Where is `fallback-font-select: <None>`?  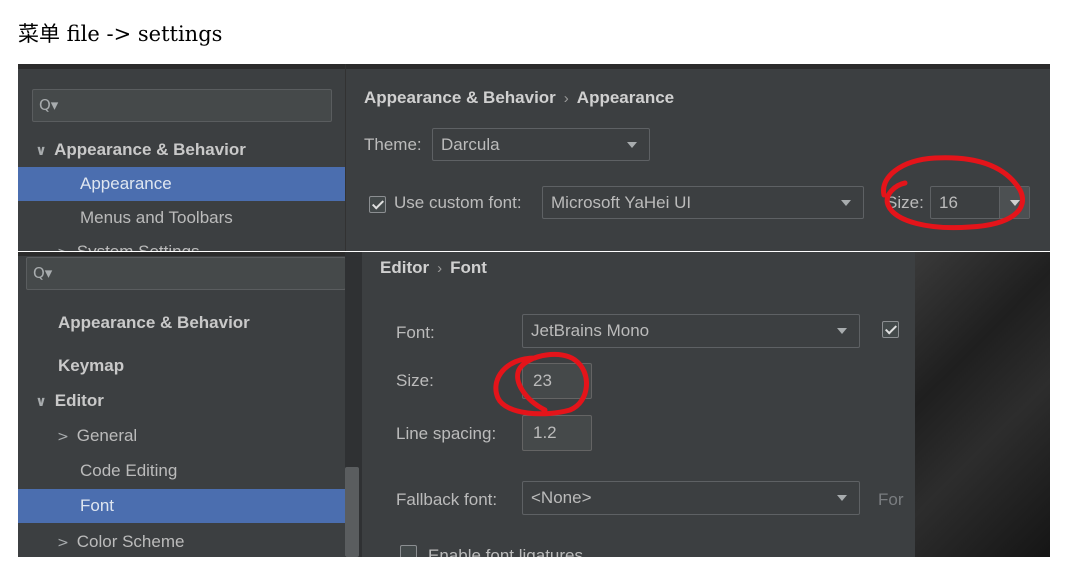 fallback-font-select: <None> is located at coordinates (691, 498).